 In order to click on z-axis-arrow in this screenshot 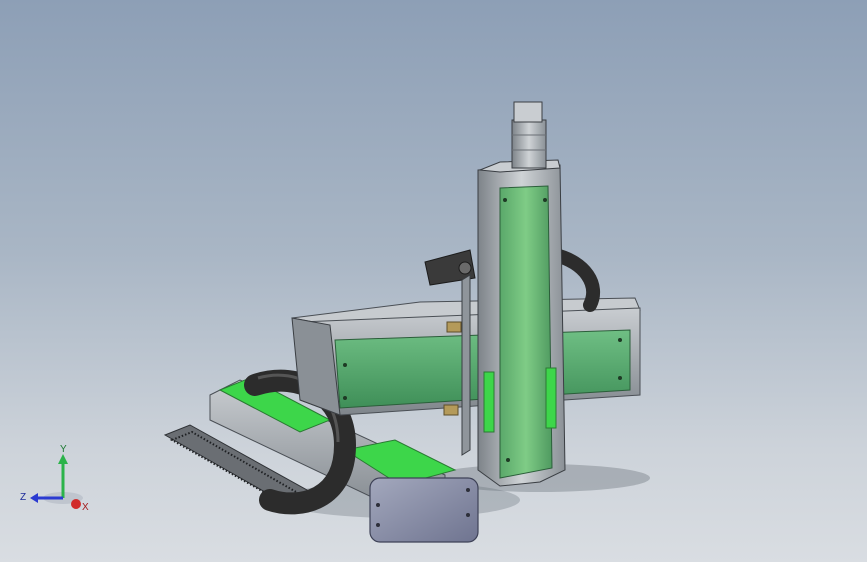, I will do `click(34, 498)`.